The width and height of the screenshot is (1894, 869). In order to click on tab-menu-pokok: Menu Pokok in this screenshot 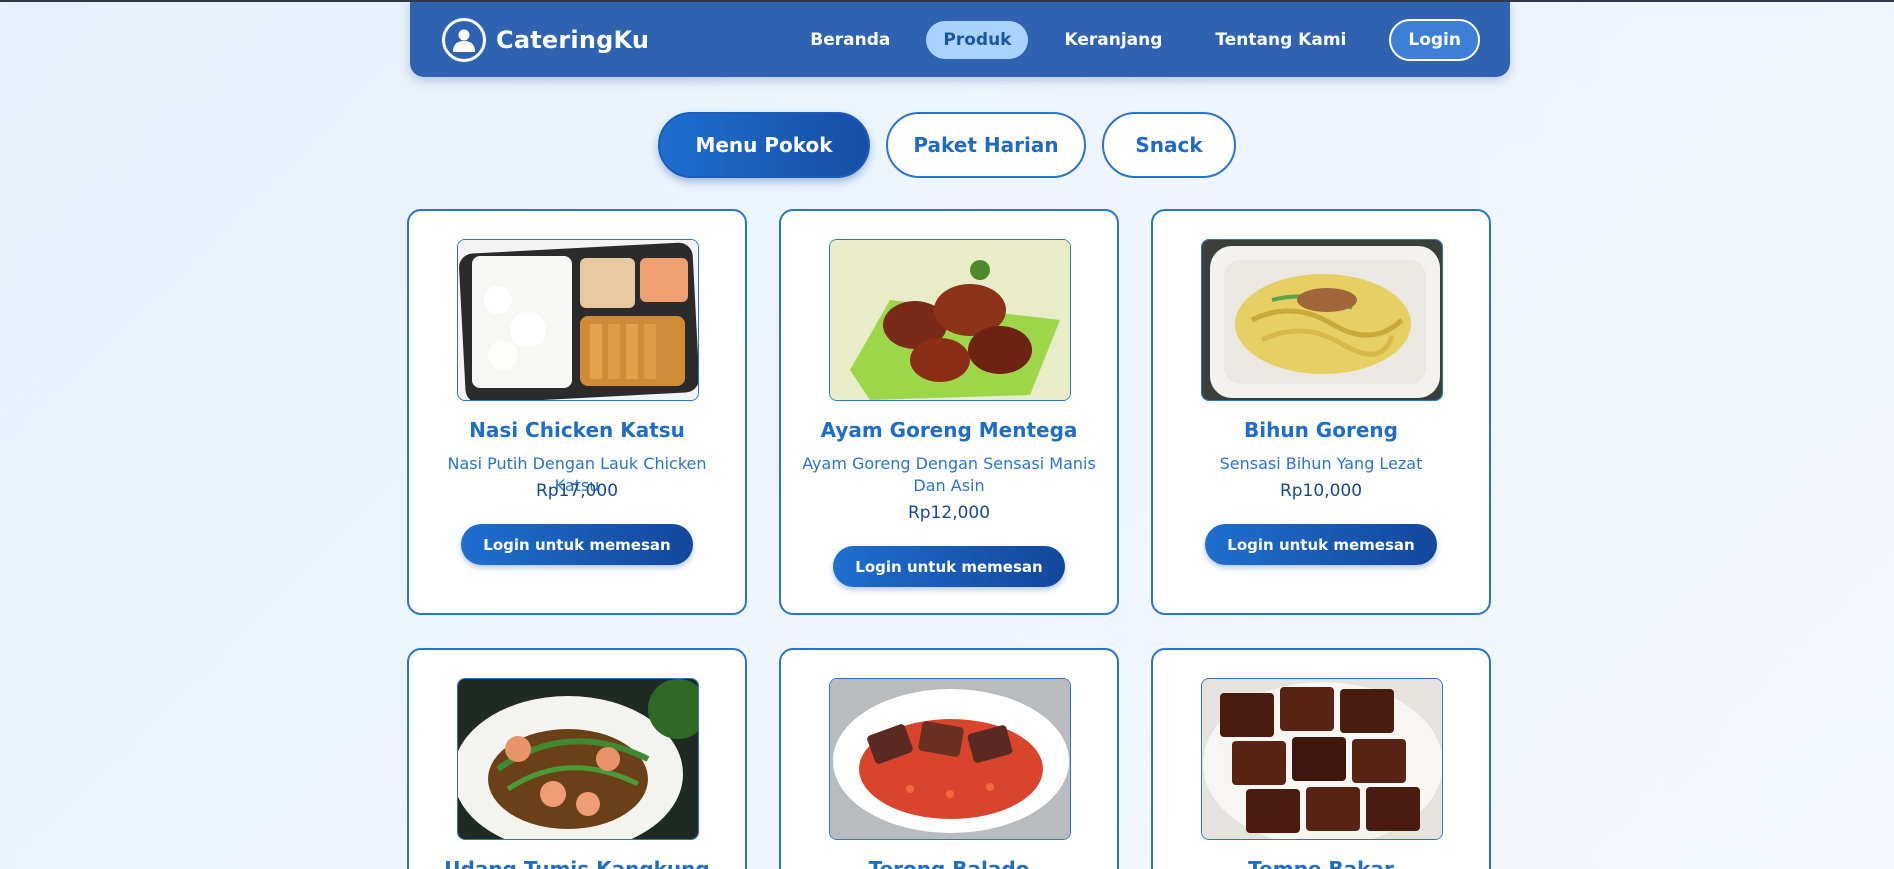, I will do `click(764, 145)`.